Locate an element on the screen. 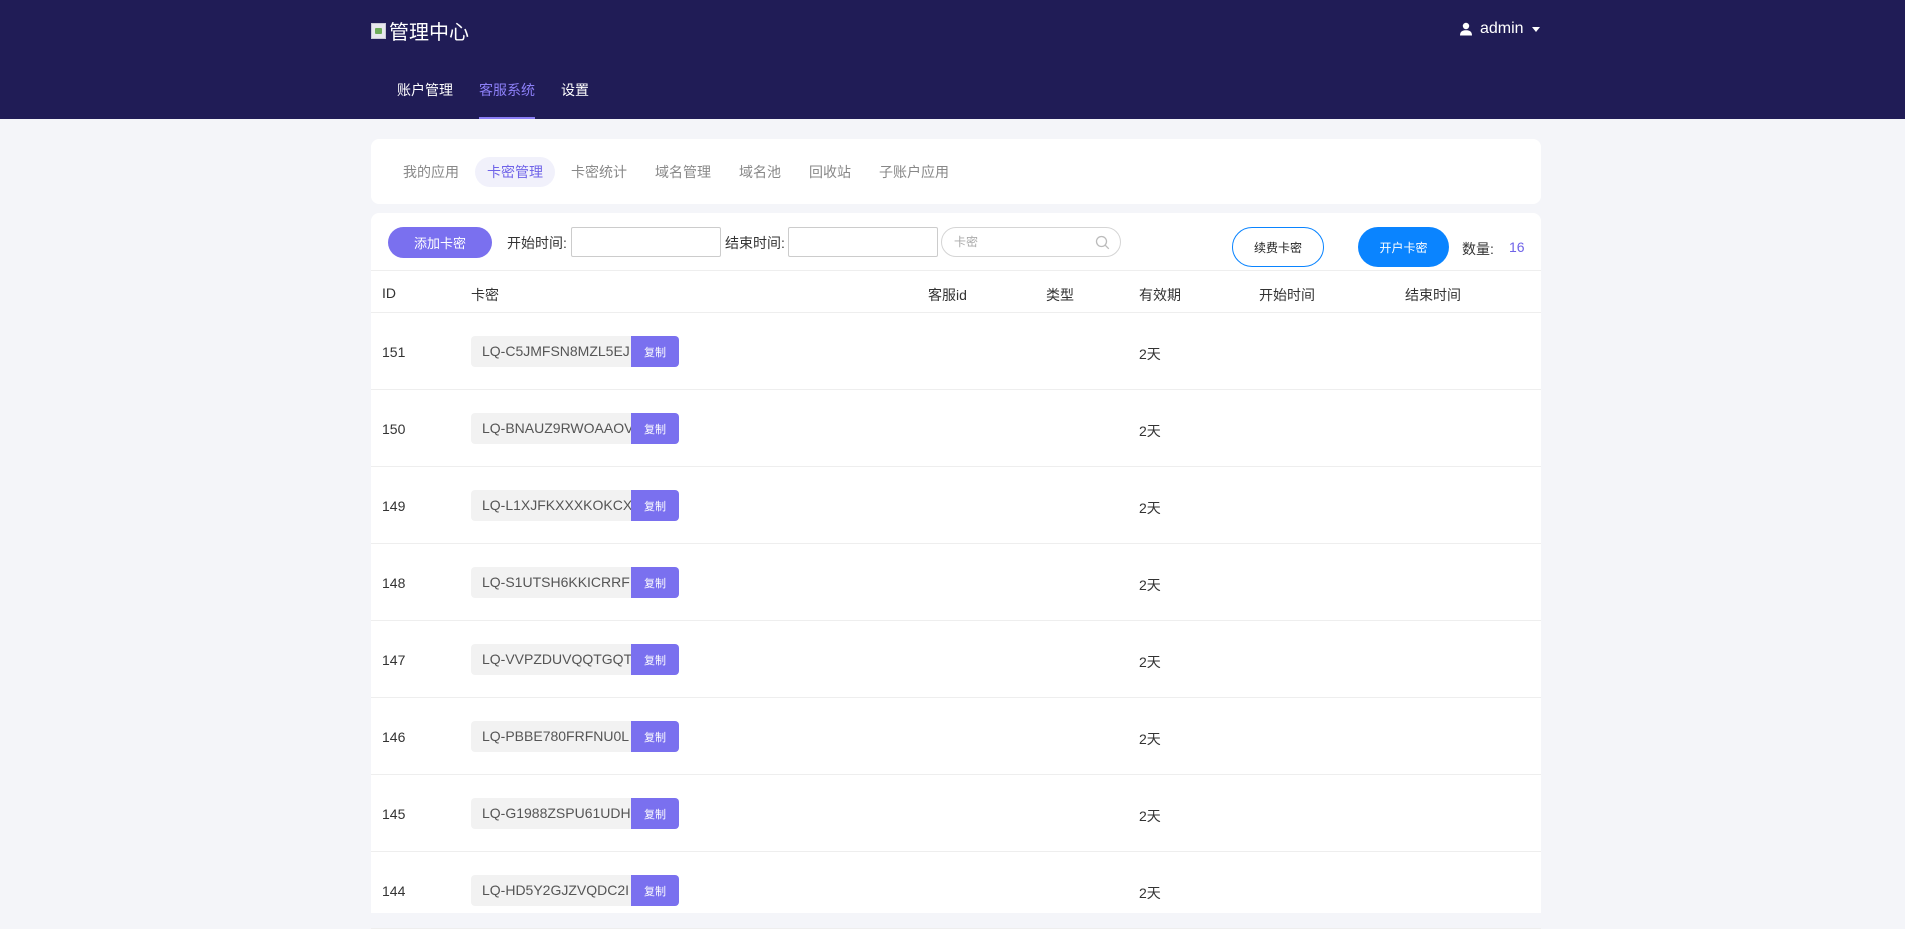  nav-settings-label: 设置 is located at coordinates (575, 90).